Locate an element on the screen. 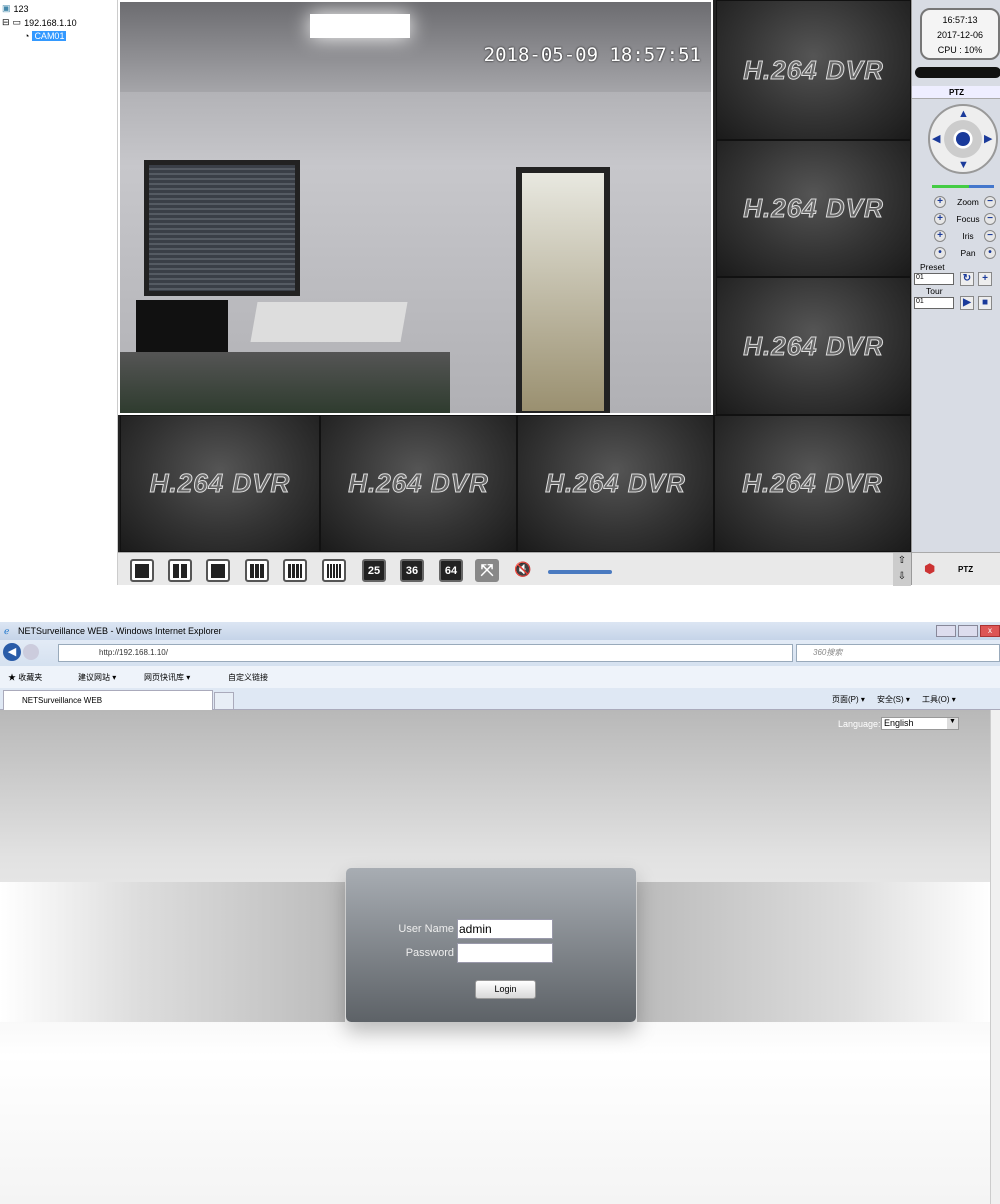 The image size is (1000, 1204). layout-6-button is located at coordinates (218, 570).